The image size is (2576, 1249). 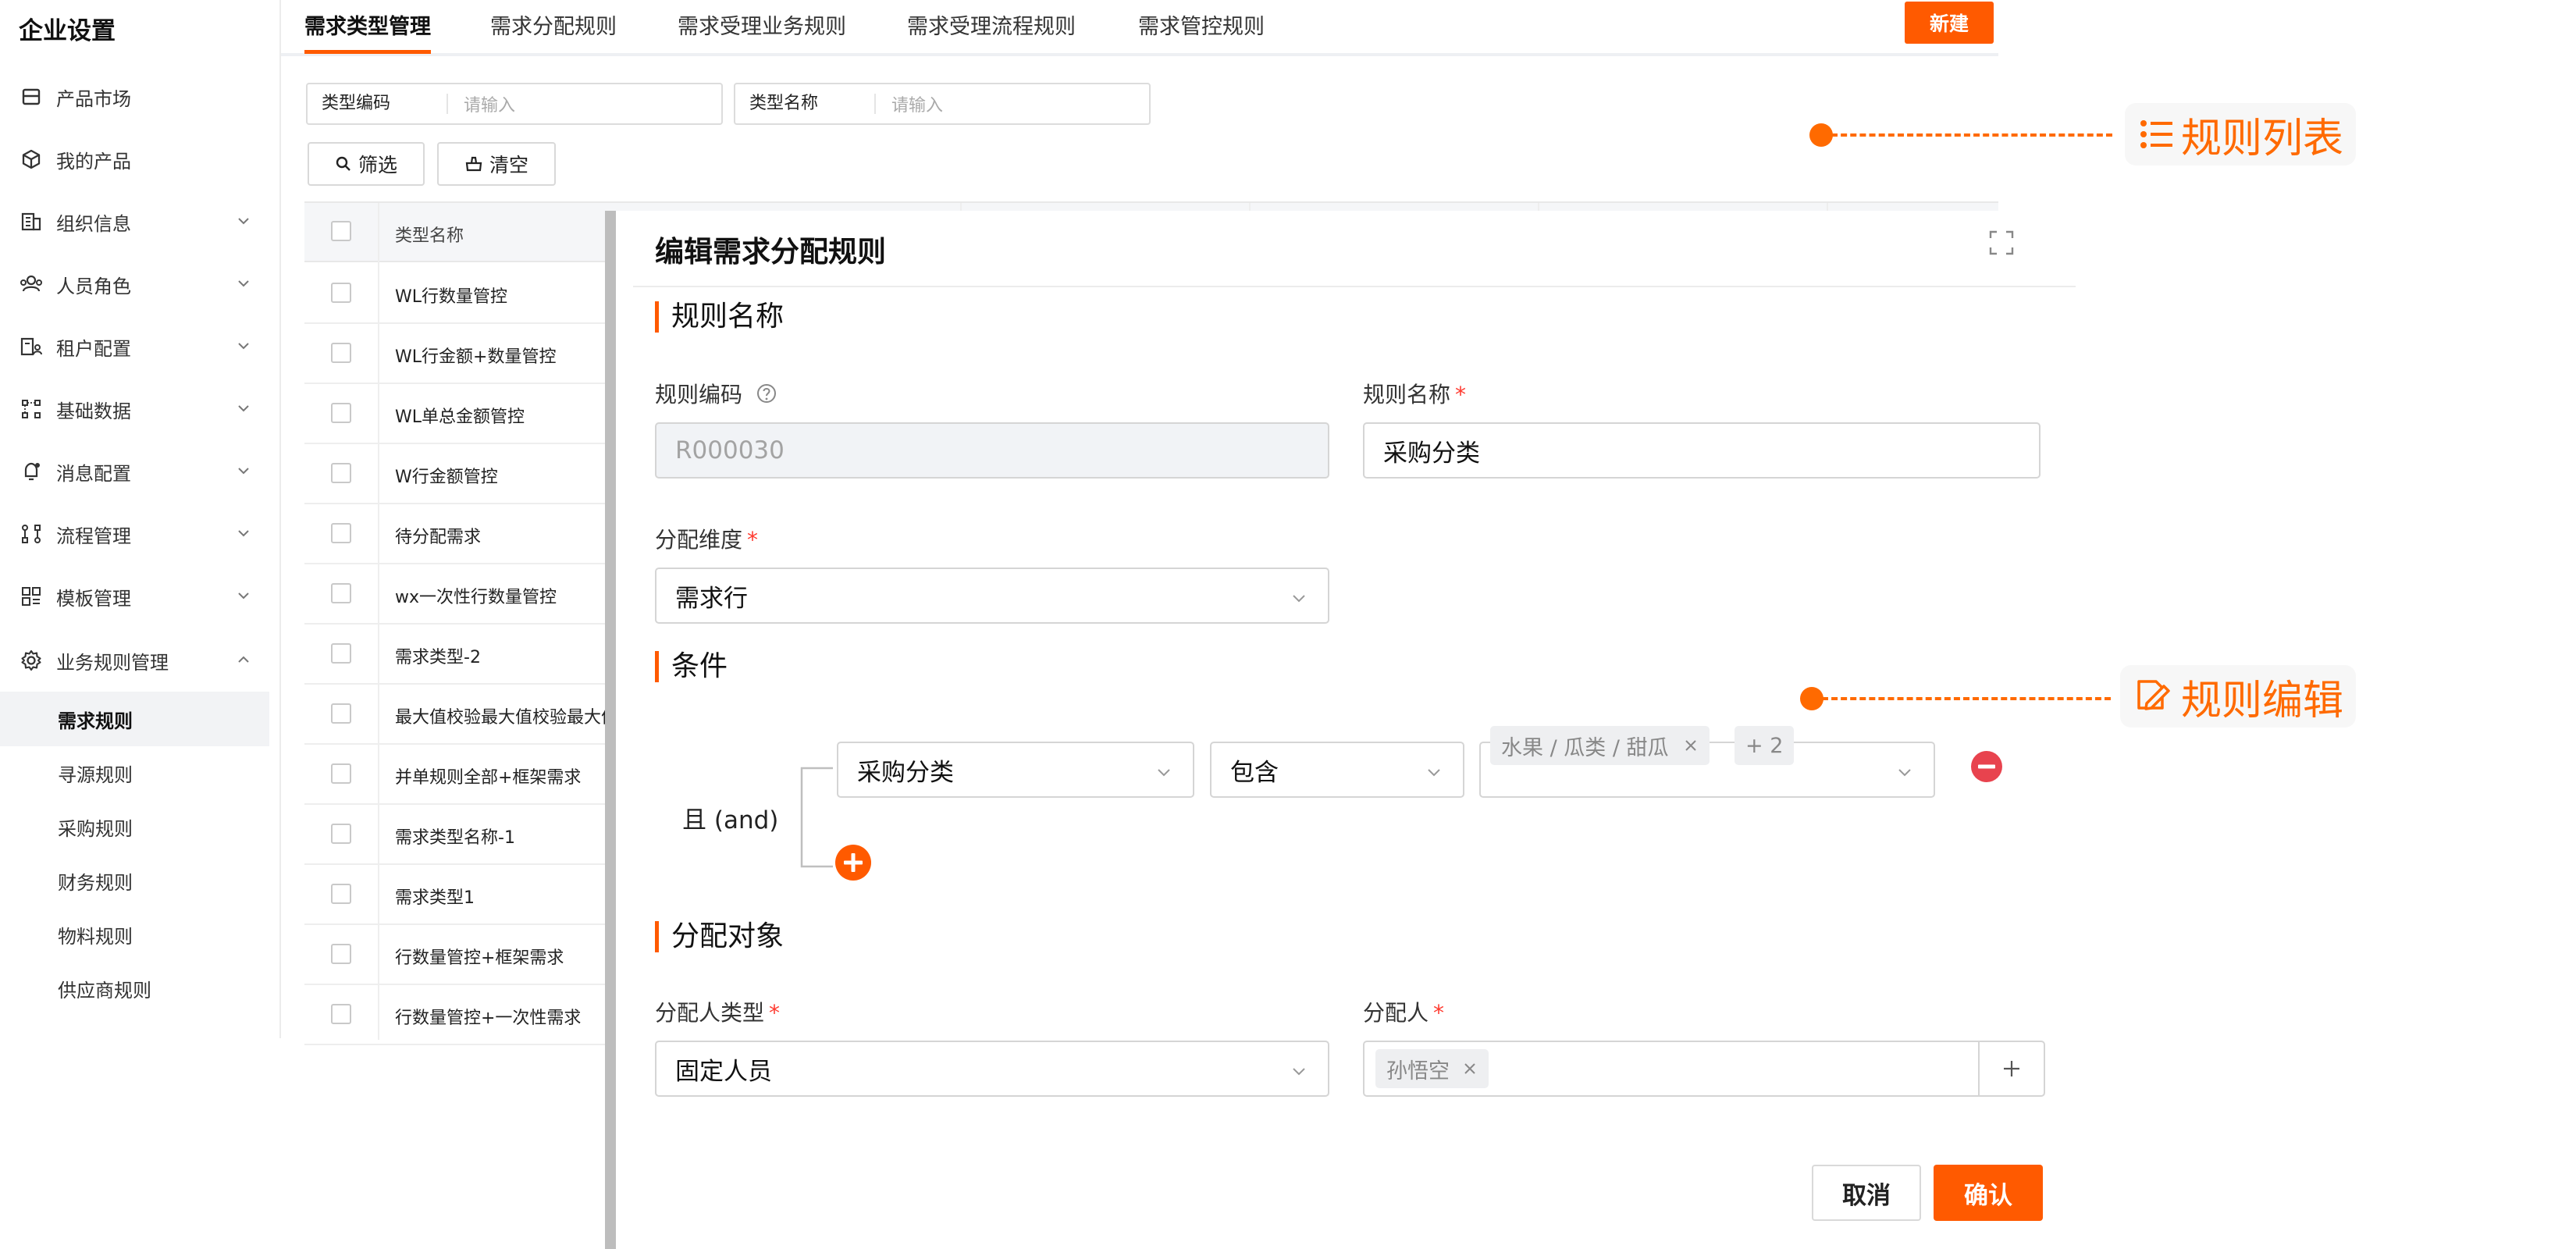 I want to click on clear-button: 清空, so click(x=496, y=164).